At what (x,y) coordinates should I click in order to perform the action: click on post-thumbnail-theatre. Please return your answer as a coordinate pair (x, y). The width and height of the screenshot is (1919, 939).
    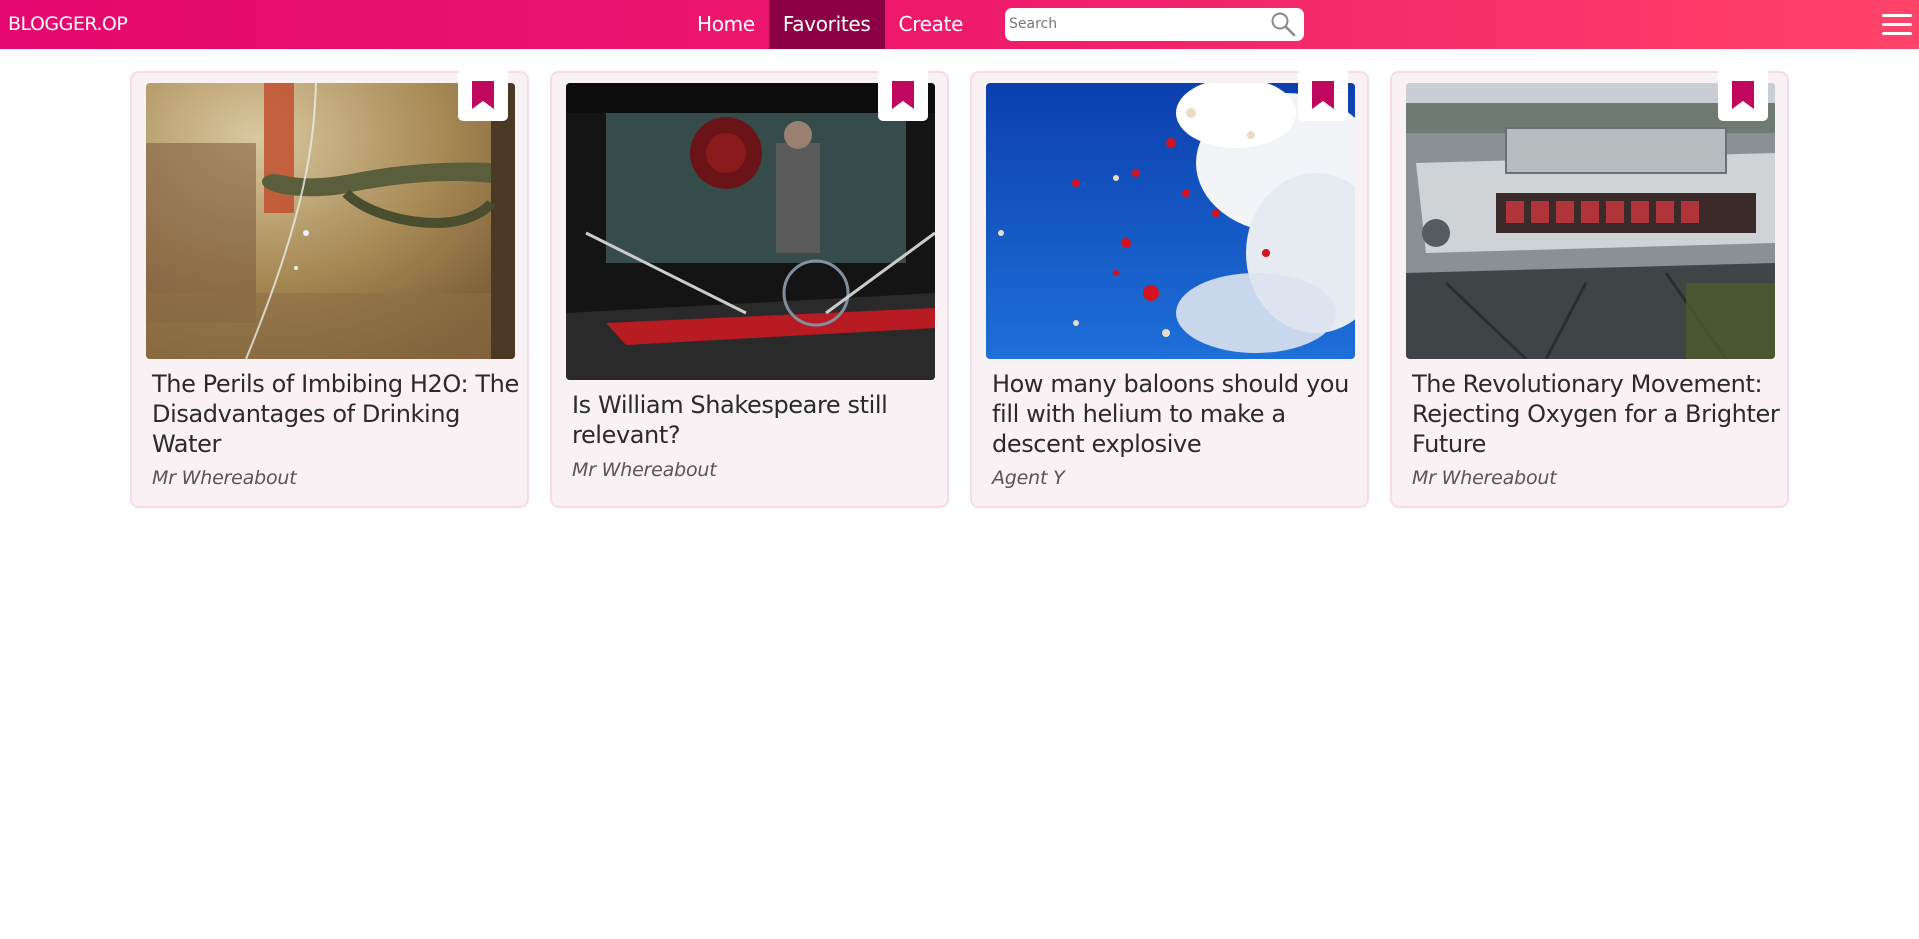
    Looking at the image, I should click on (750, 231).